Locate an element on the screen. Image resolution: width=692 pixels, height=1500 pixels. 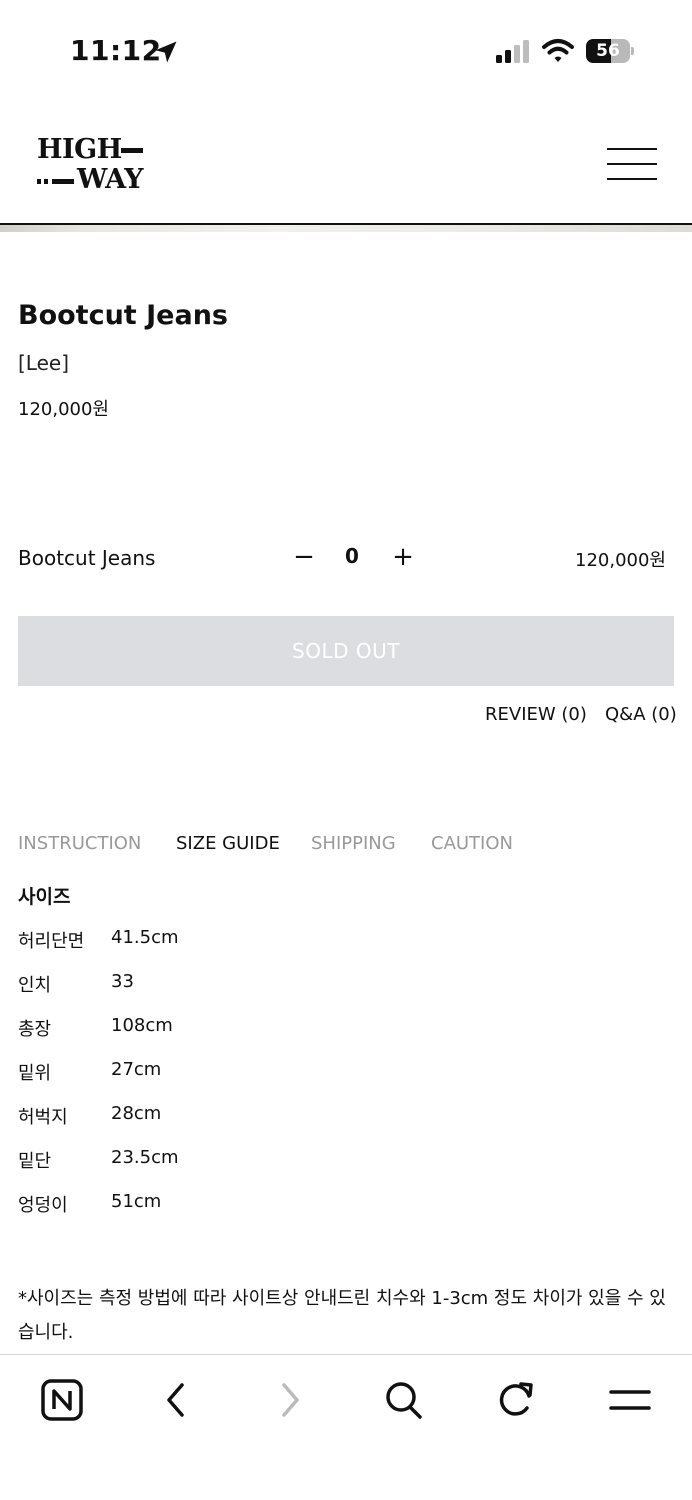
wifi-icon is located at coordinates (558, 50).